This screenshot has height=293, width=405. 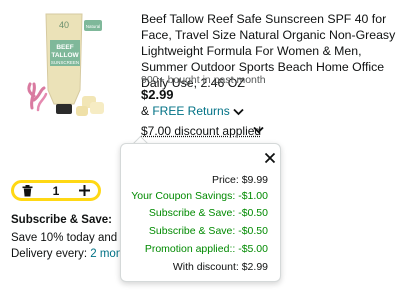 What do you see at coordinates (253, 249) in the screenshot?
I see `promotion-value: -$5.00` at bounding box center [253, 249].